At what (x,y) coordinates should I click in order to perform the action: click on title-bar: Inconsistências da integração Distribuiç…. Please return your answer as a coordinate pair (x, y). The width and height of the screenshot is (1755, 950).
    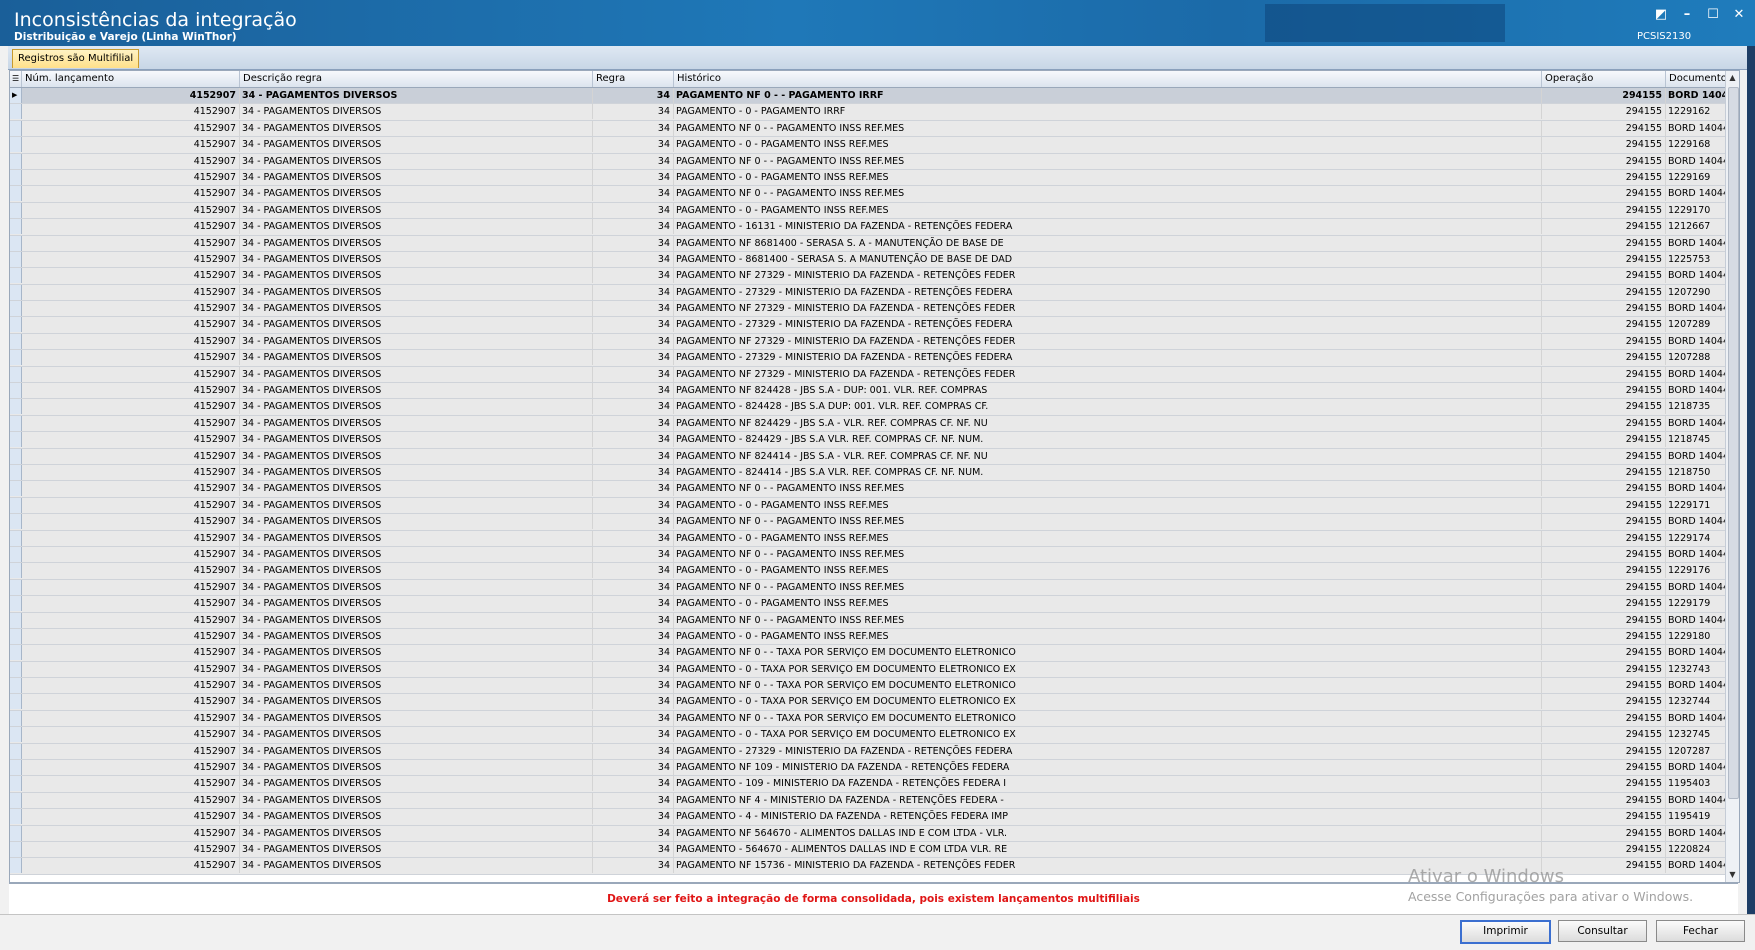
    Looking at the image, I should click on (877, 23).